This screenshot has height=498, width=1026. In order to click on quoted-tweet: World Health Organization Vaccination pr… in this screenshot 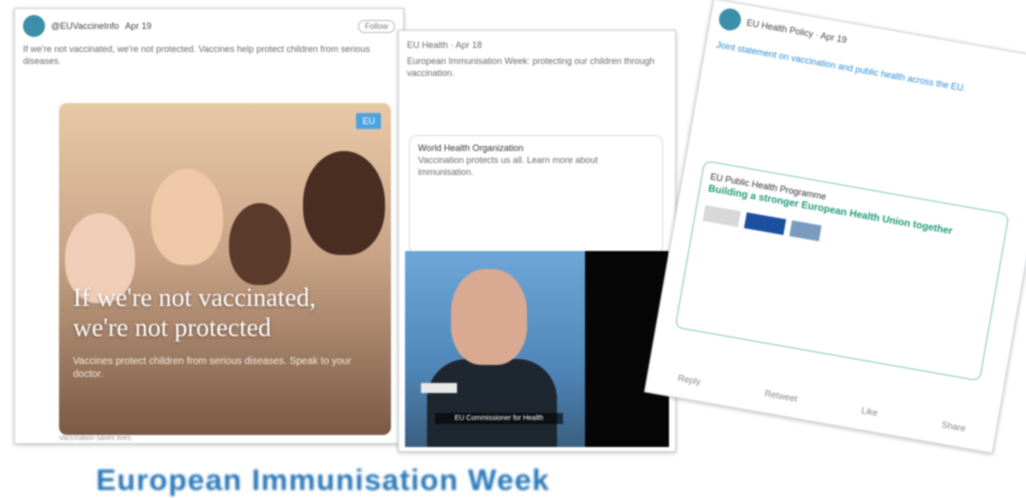, I will do `click(536, 195)`.